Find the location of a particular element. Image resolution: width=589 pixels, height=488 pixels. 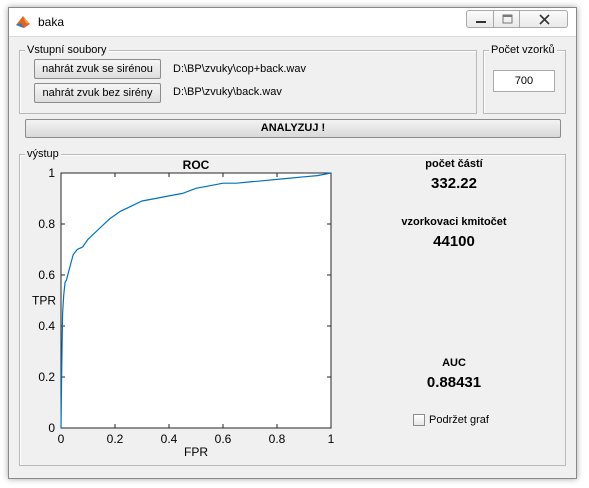

sample-rate-label: vzorkovaci kmitočet is located at coordinates (454, 222).